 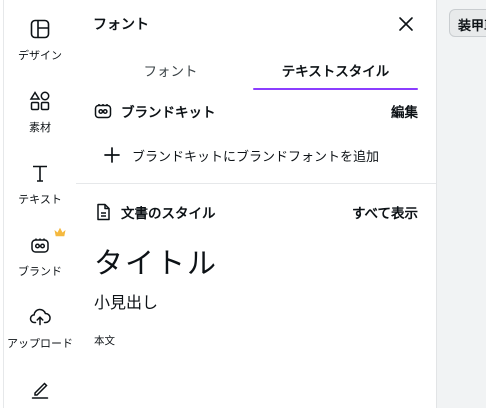 I want to click on title-style-option: タイトル, so click(x=156, y=261).